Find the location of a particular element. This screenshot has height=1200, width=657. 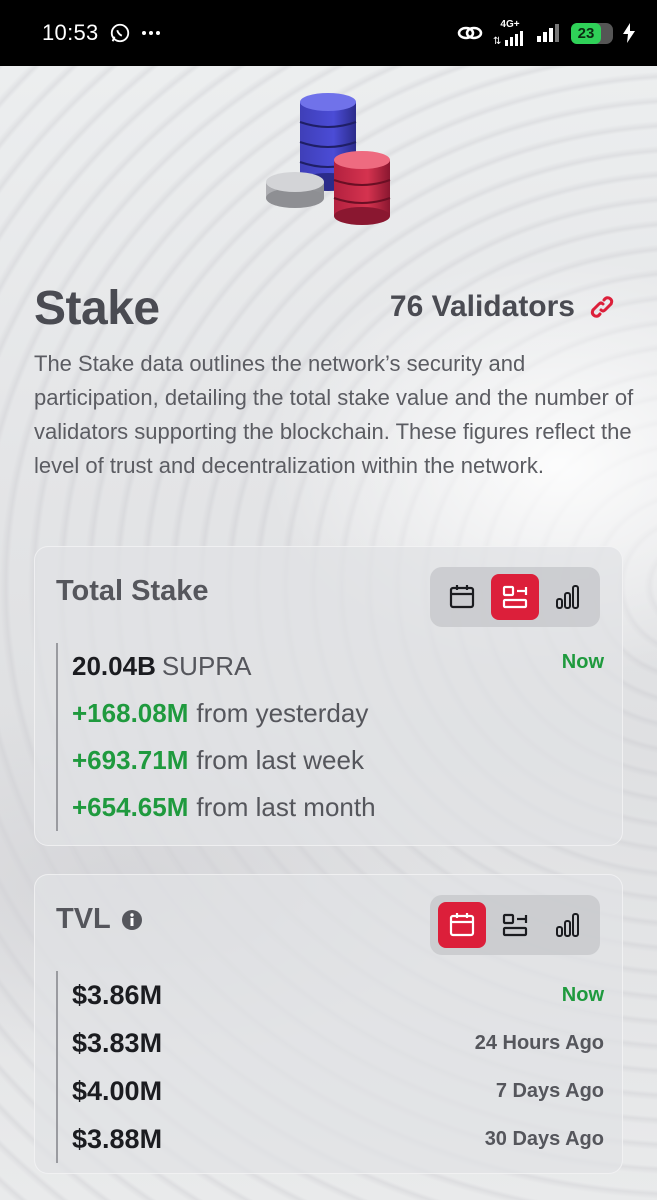

validators-link: 76 Validators is located at coordinates (502, 307).